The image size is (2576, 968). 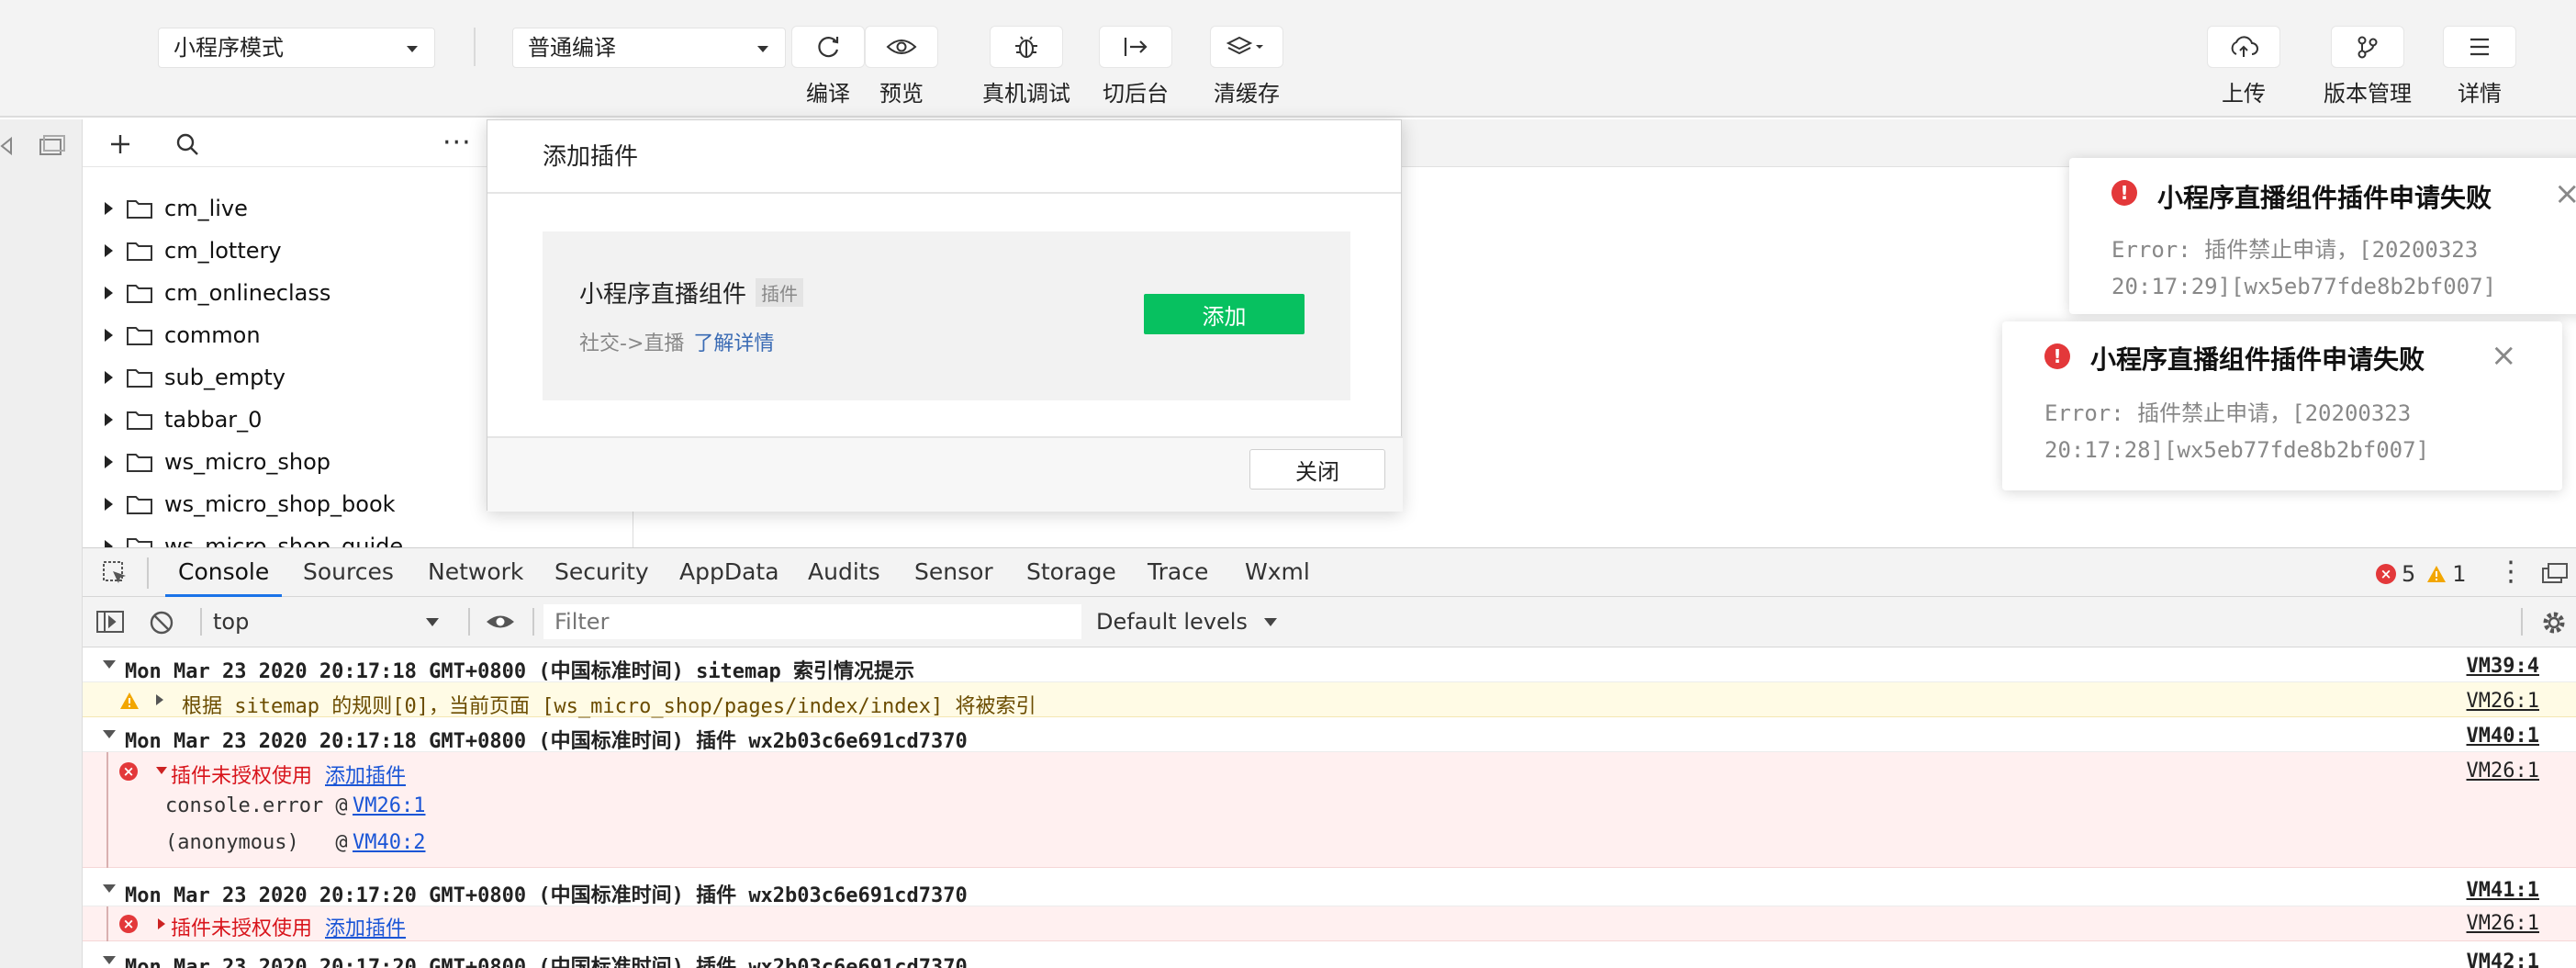 I want to click on version-management-label: 版本管理, so click(x=2368, y=94).